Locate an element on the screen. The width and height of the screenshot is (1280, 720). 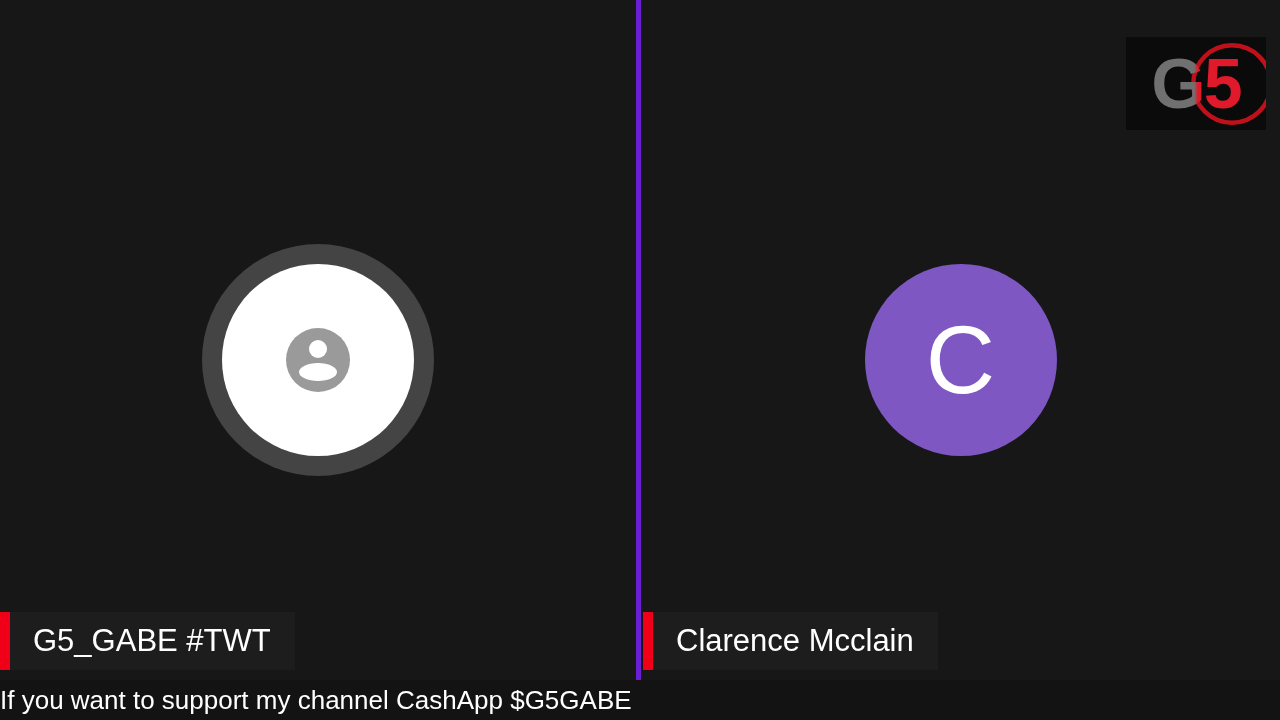
name-tag: Clarence Mcclain is located at coordinates (795, 641).